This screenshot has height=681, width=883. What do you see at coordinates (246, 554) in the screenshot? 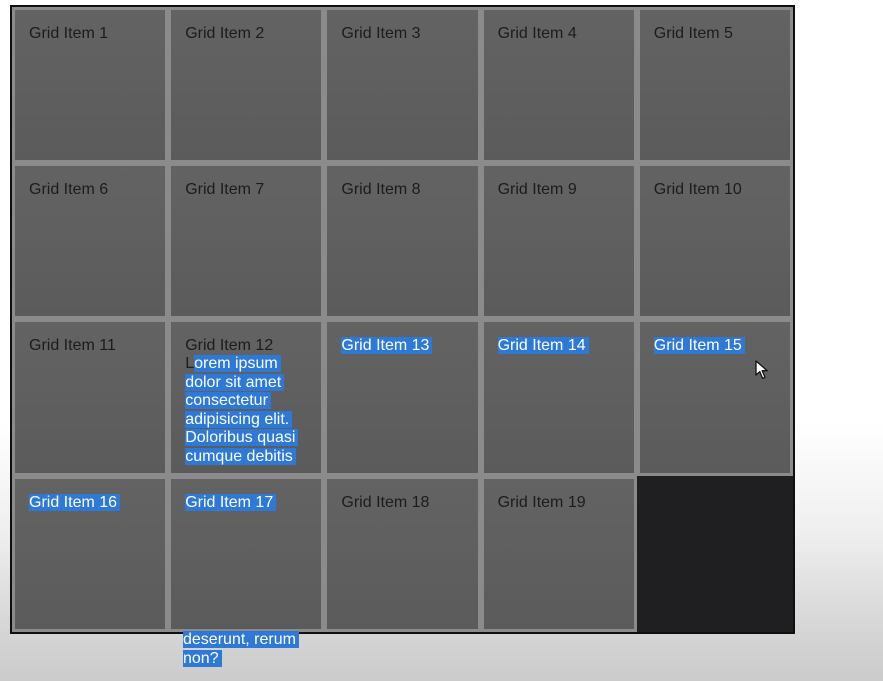
I see `grid-item-17: Grid Item 17` at bounding box center [246, 554].